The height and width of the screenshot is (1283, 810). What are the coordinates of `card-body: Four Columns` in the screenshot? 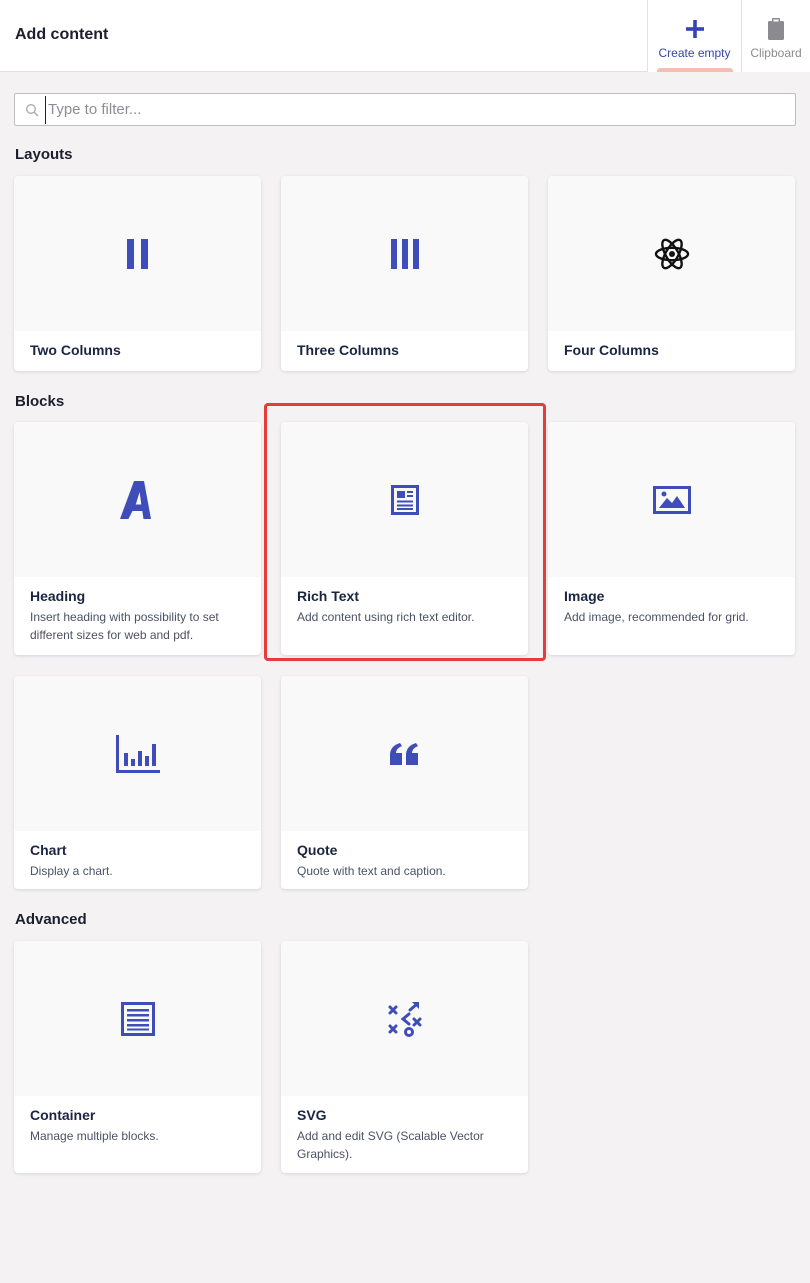 It's located at (671, 344).